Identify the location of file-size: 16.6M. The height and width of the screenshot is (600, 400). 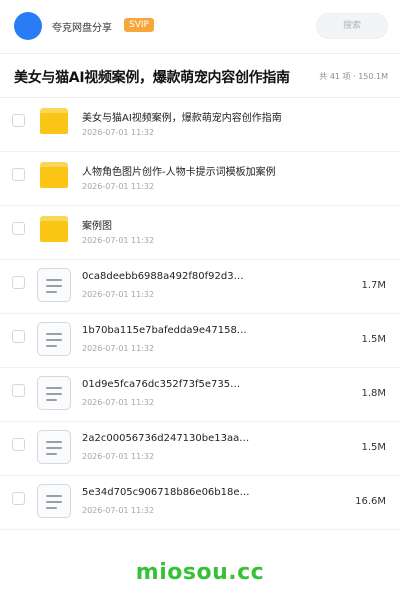
(370, 501).